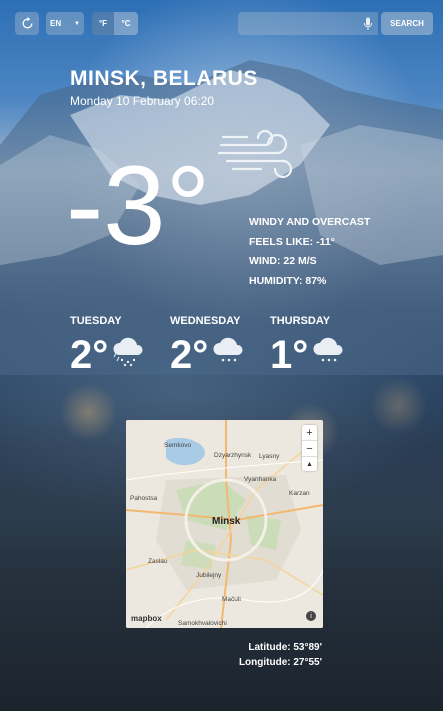 The image size is (443, 711). I want to click on map-label: Samokhvalovichi, so click(202, 623).